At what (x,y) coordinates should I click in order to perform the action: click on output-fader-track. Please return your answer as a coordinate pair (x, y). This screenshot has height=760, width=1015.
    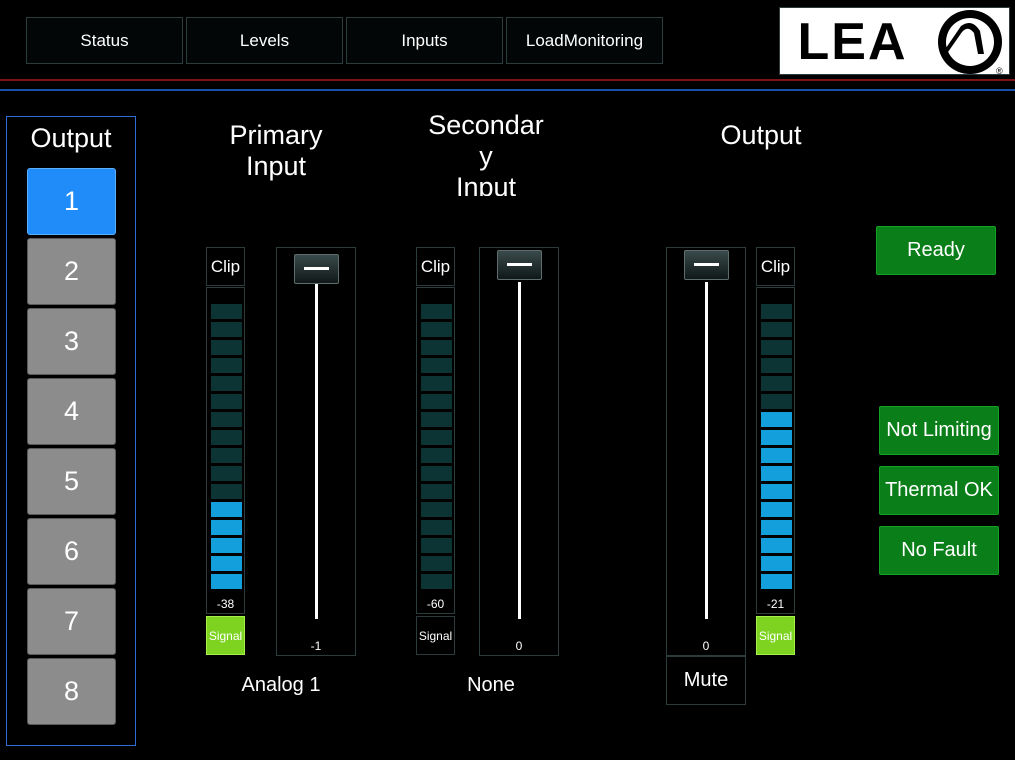
    Looking at the image, I should click on (706, 450).